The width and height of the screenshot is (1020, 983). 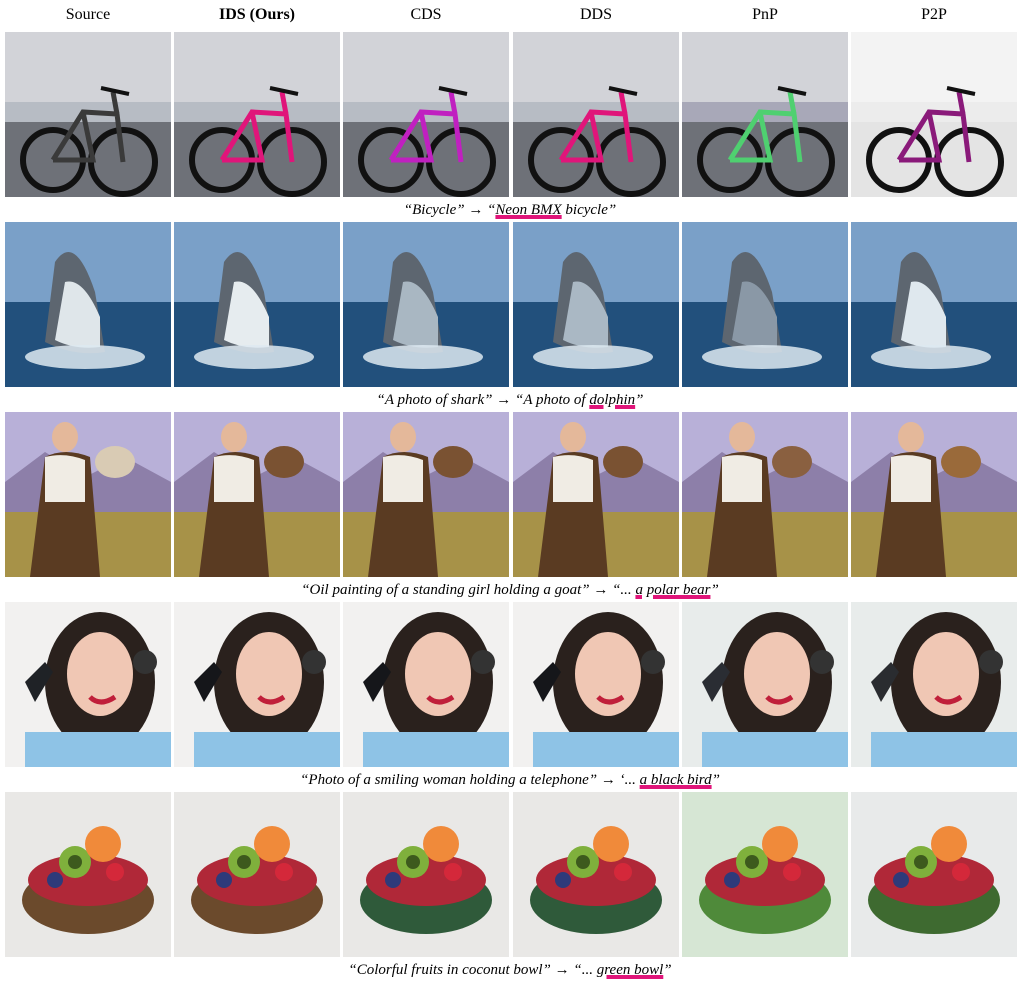 What do you see at coordinates (510, 15) in the screenshot?
I see `column-header-row: Source IDS (Ours) CDS DDS PnP P2P` at bounding box center [510, 15].